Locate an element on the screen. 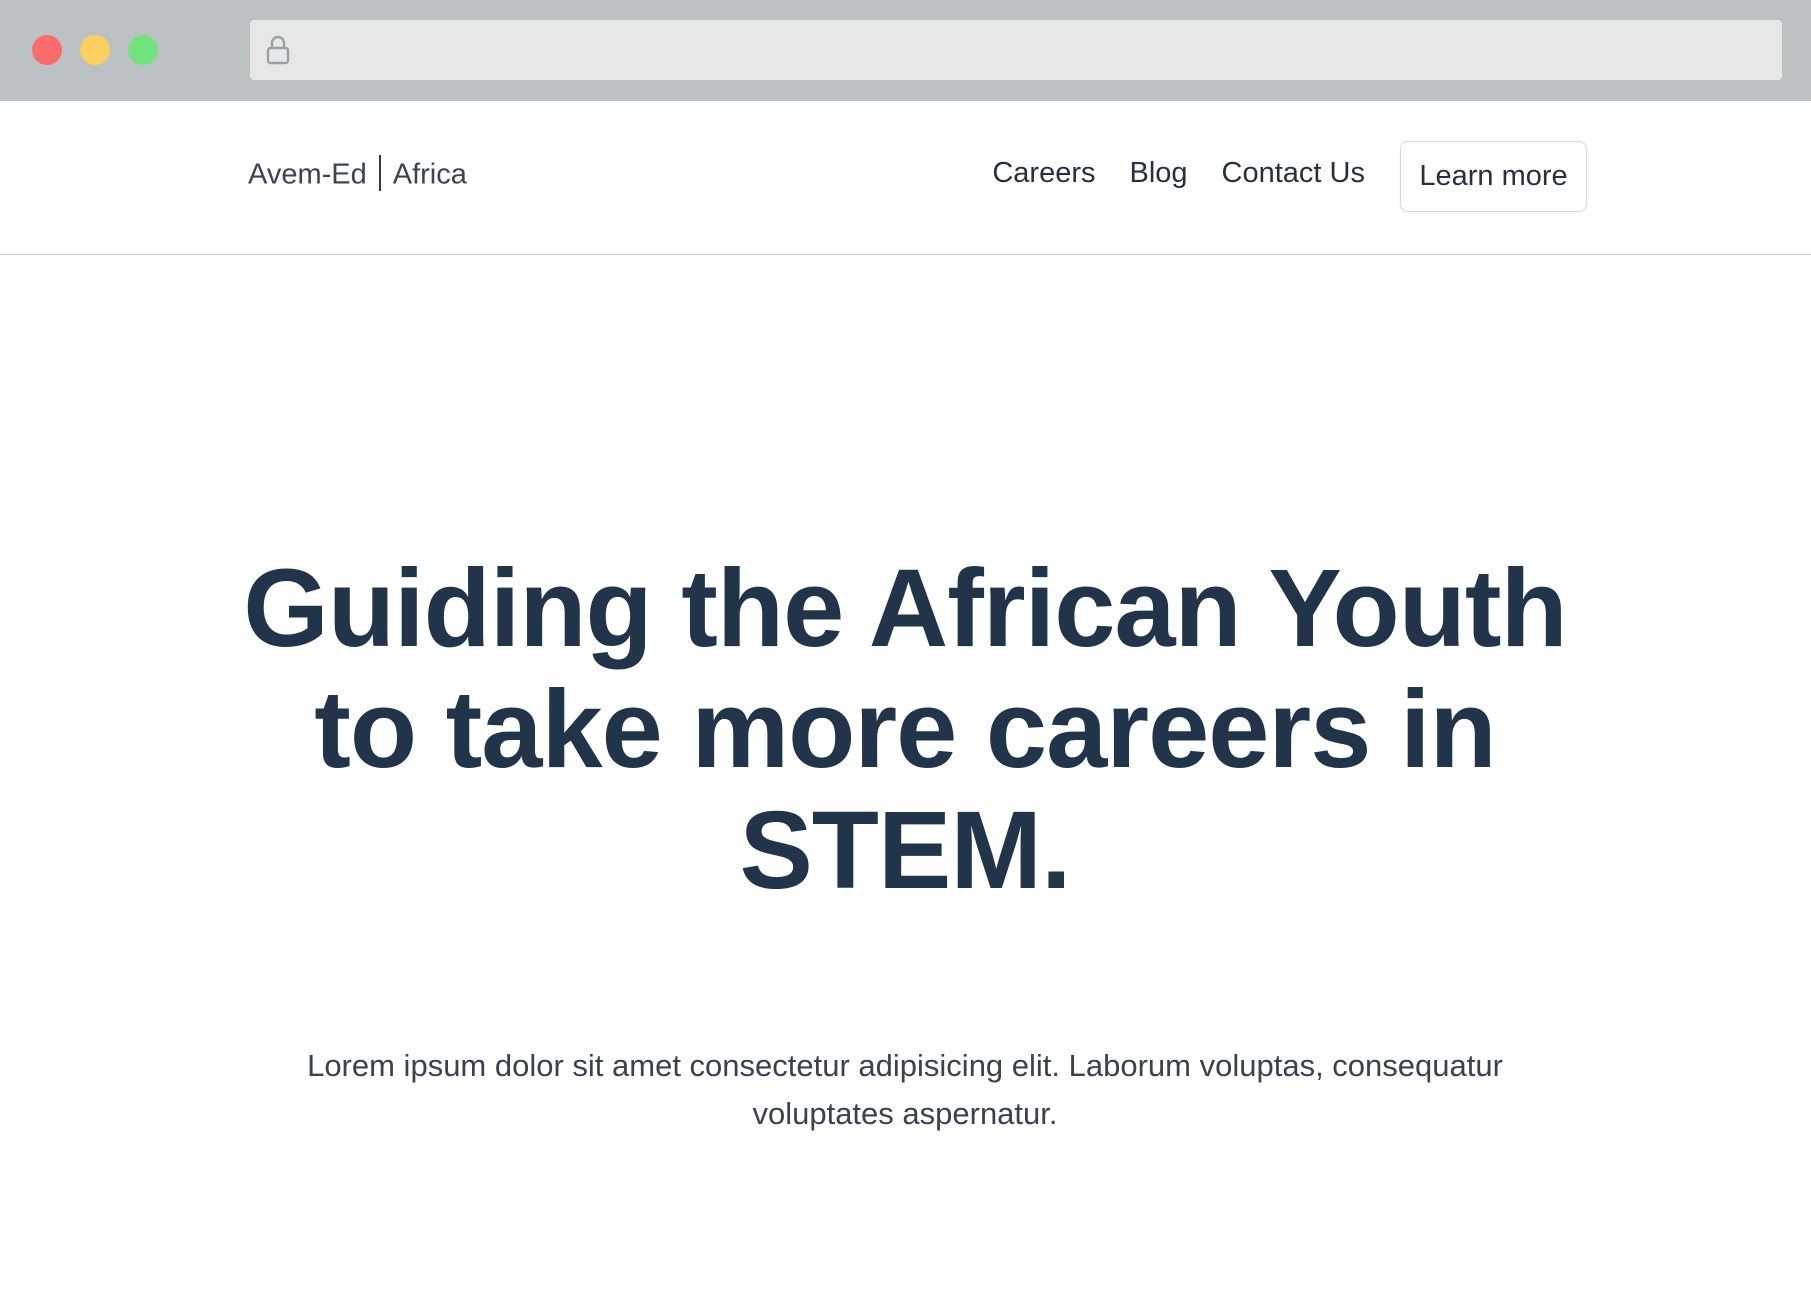 This screenshot has width=1811, height=1294. brand-divider is located at coordinates (379, 173).